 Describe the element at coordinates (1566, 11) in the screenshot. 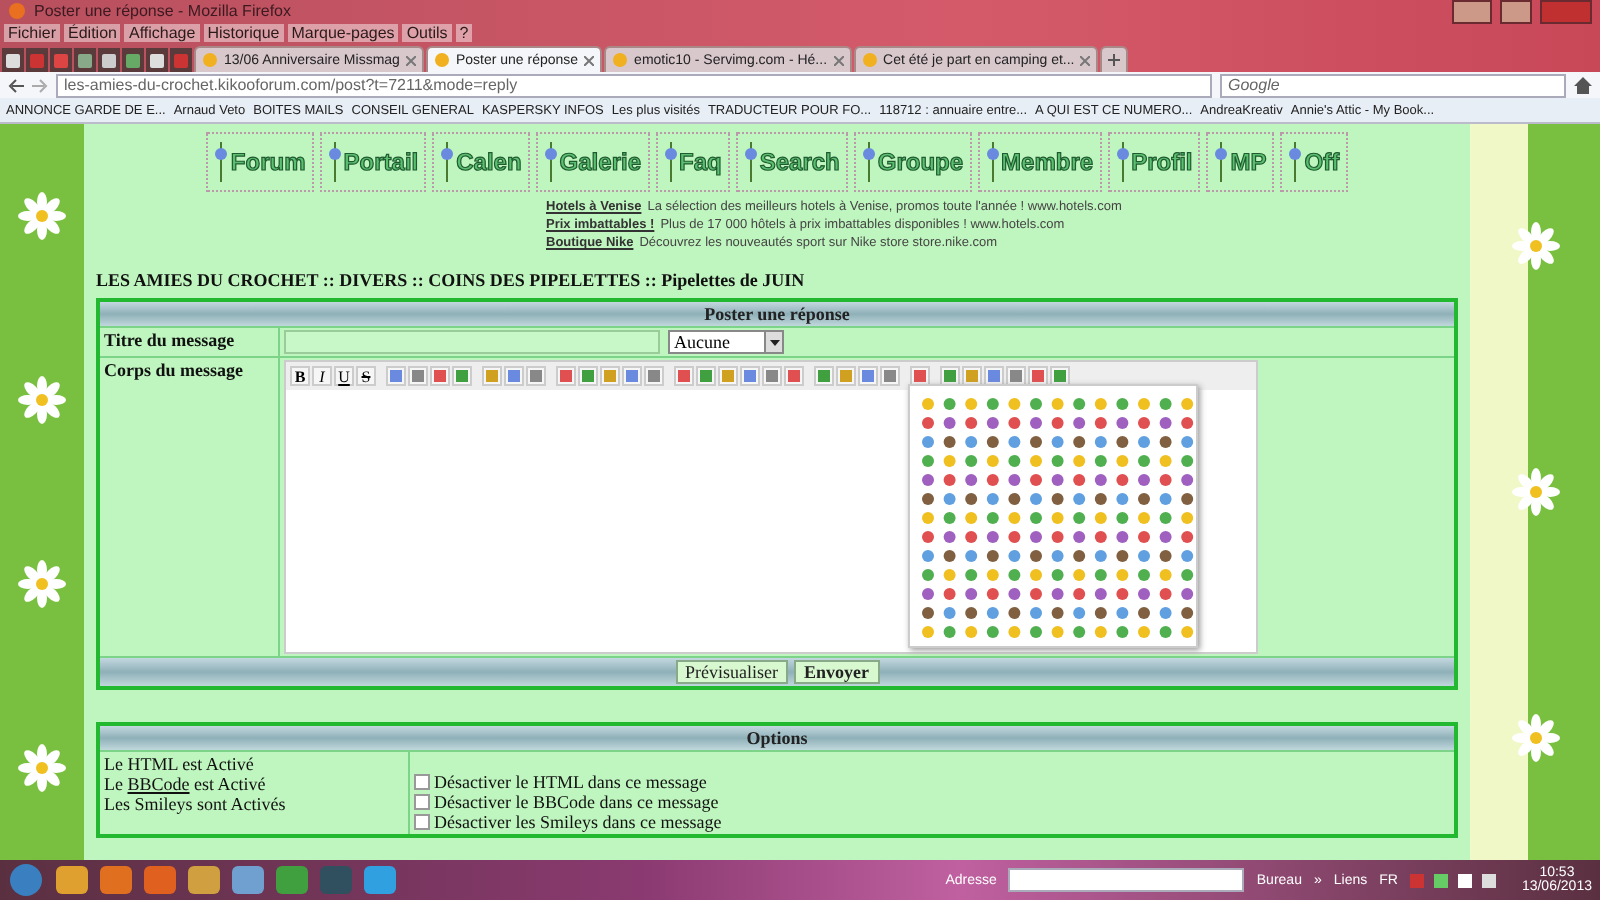

I see `close-button` at that location.